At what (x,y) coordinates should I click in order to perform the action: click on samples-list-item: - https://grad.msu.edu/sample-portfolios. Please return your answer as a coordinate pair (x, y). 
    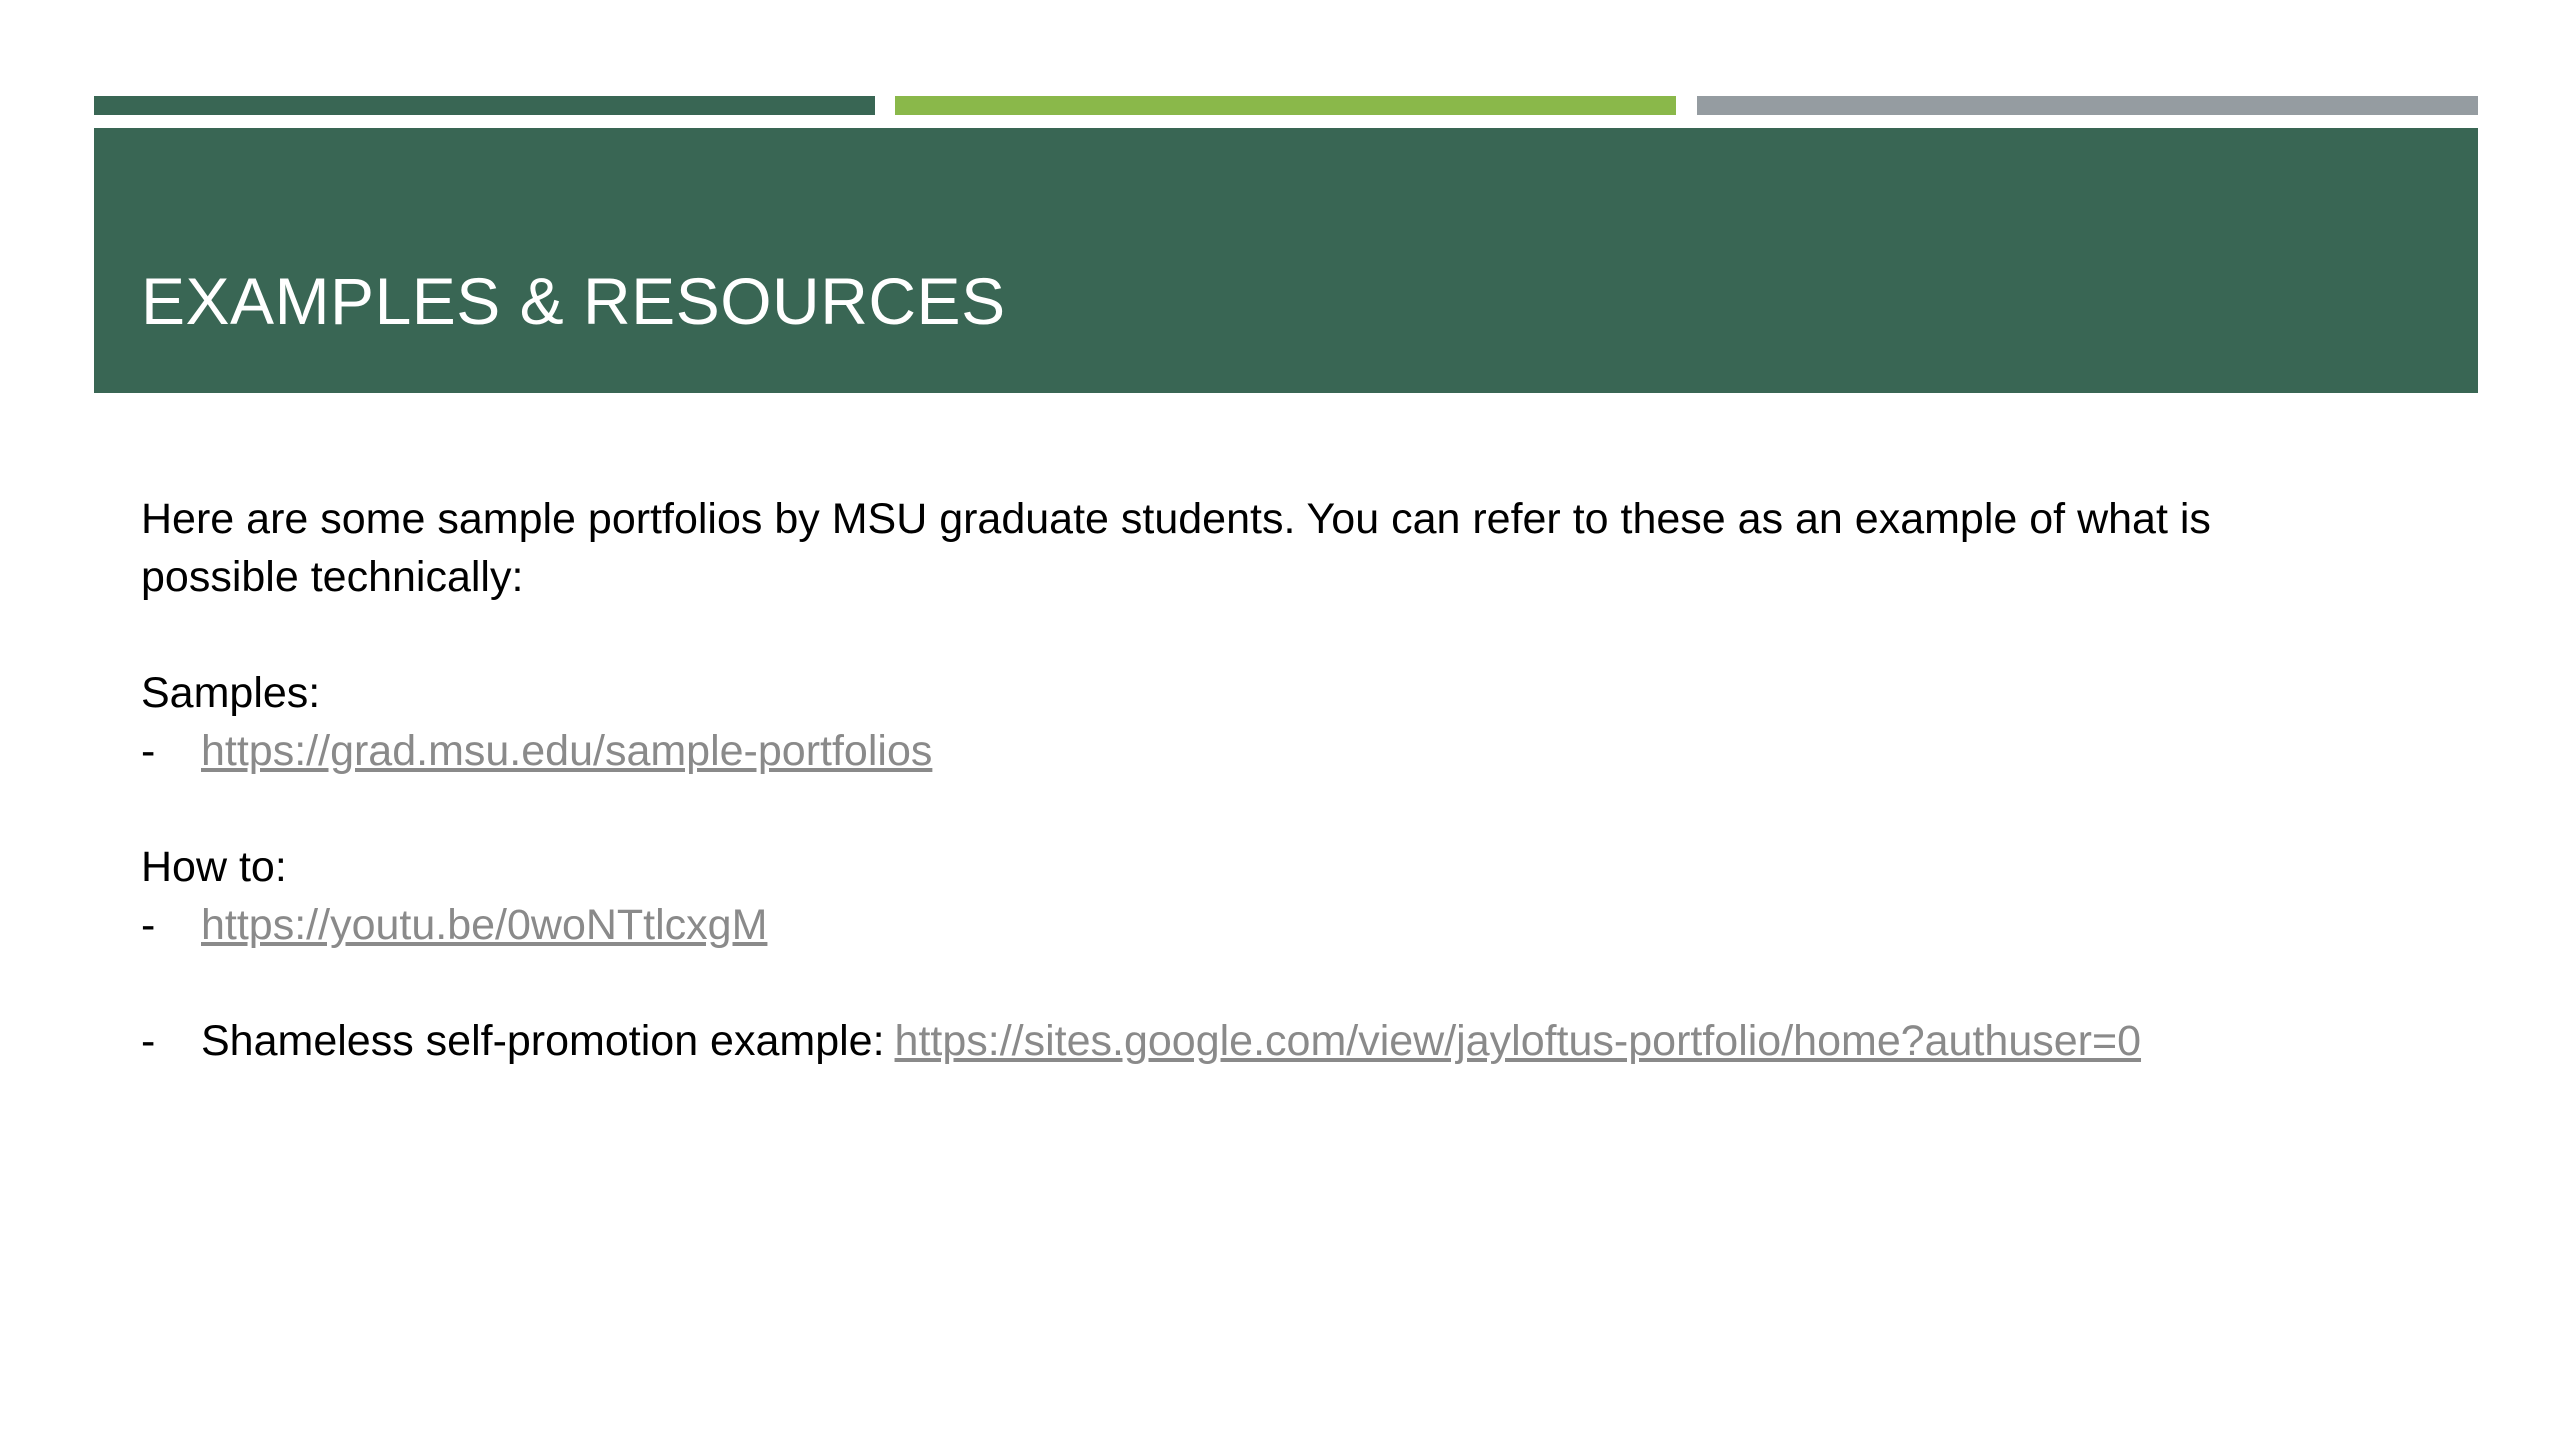
    Looking at the image, I should click on (1291, 751).